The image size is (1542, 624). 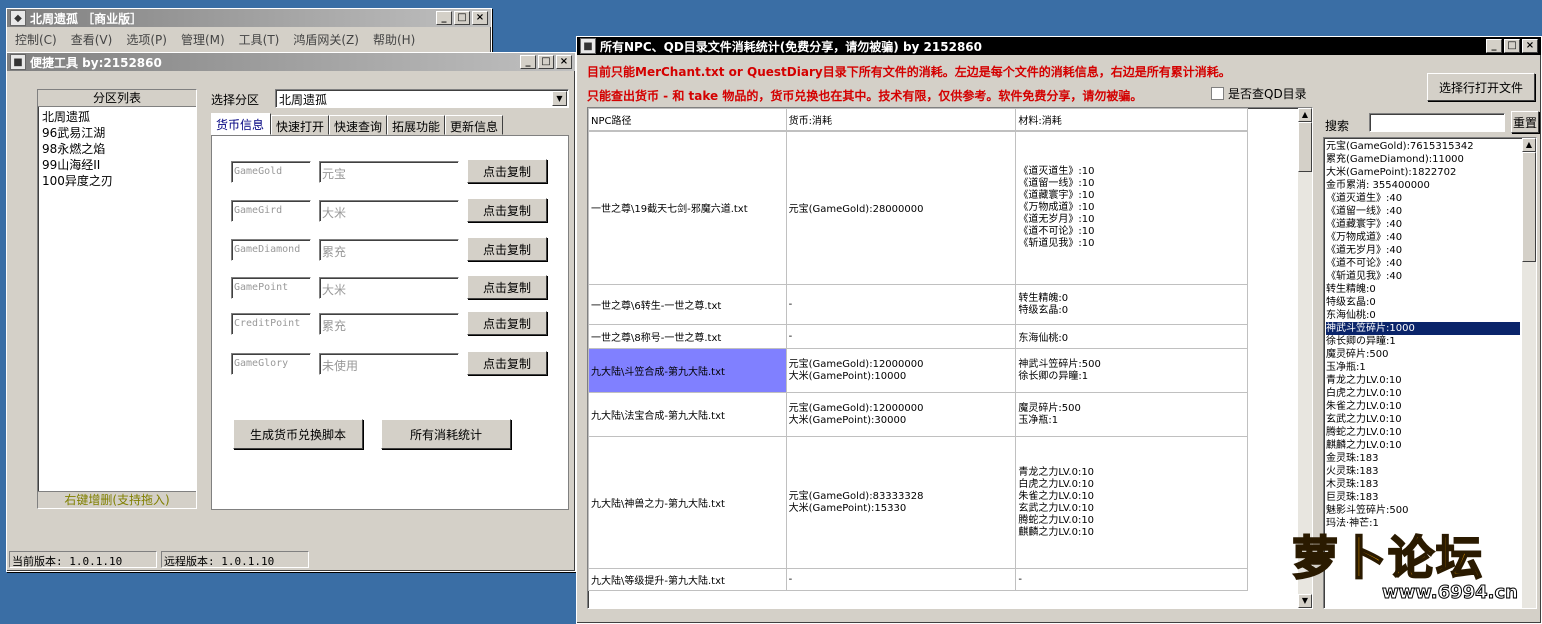 What do you see at coordinates (1431, 510) in the screenshot?
I see `totals-item: 魅影斗笠碎片:500` at bounding box center [1431, 510].